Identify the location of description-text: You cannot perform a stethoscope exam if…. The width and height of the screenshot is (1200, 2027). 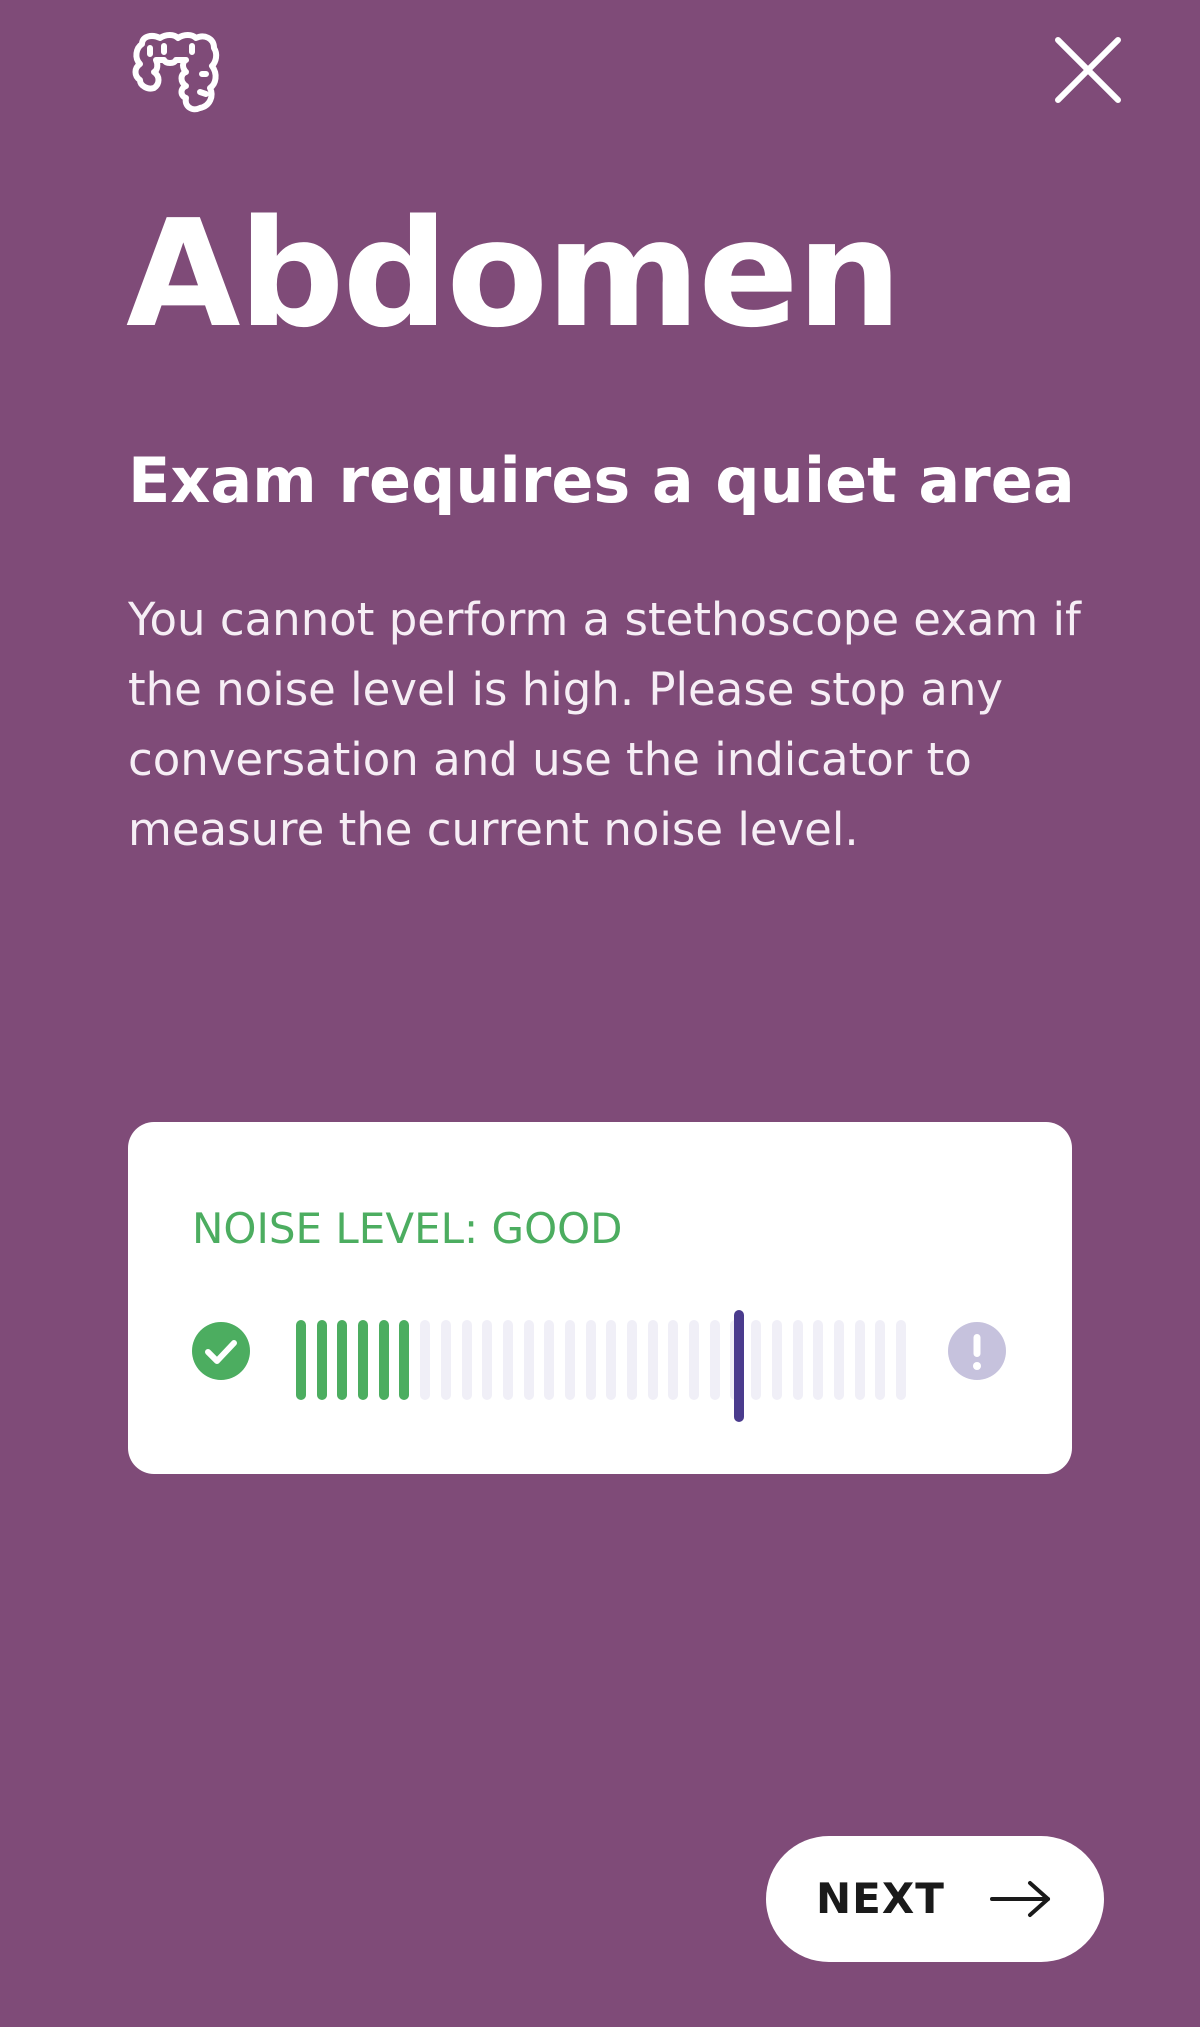
(604, 724).